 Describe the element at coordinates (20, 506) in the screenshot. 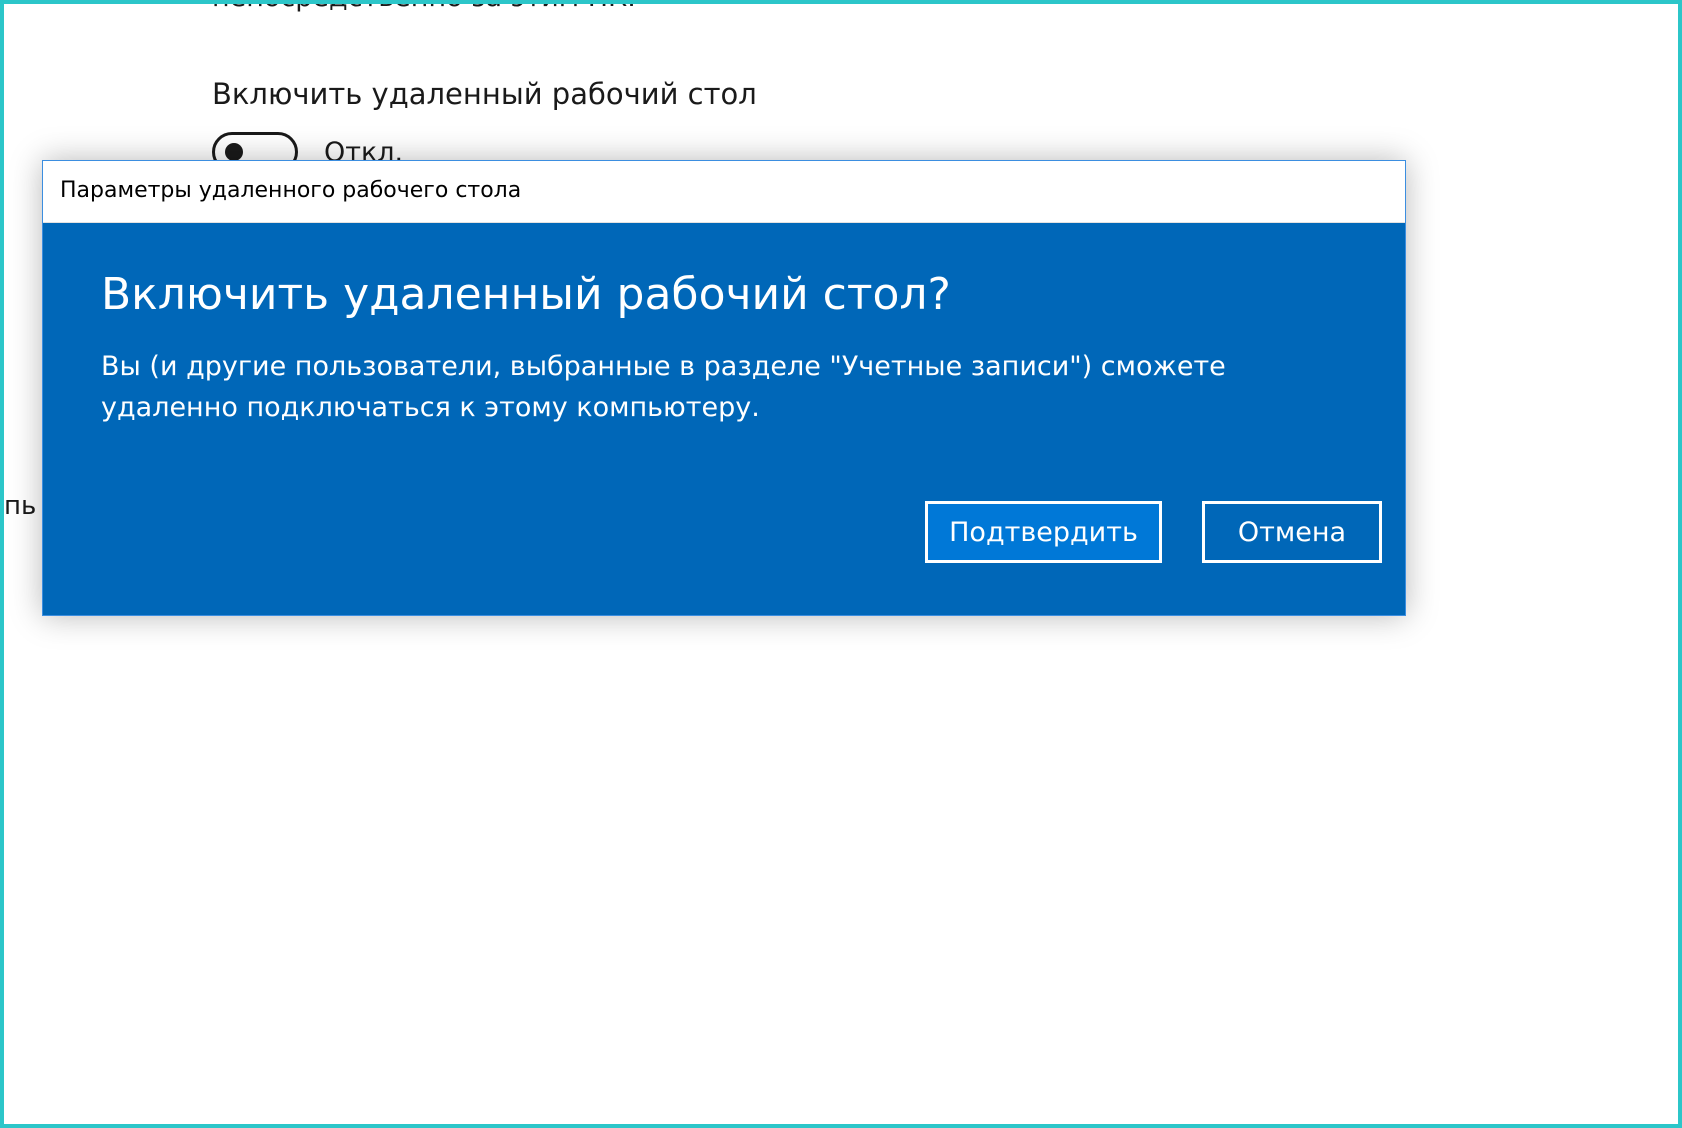

I see `clipped-text: пь` at that location.